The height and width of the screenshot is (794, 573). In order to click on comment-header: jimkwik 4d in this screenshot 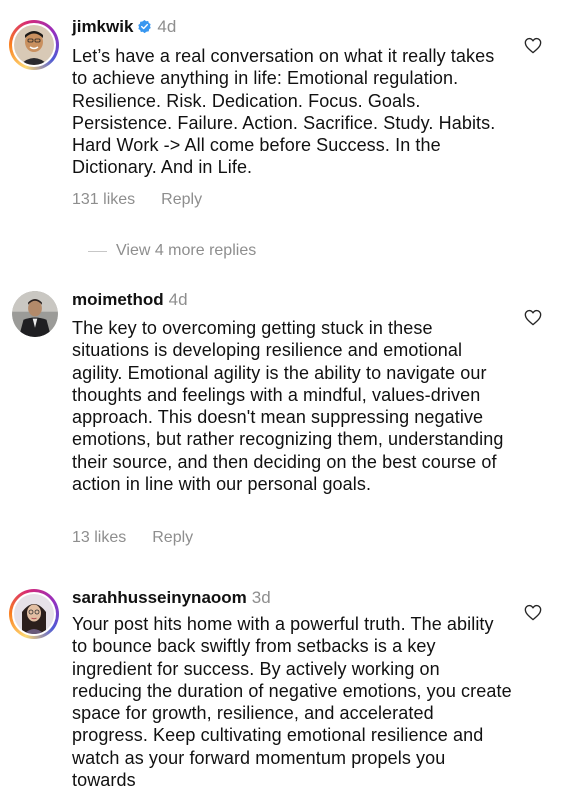, I will do `click(124, 27)`.